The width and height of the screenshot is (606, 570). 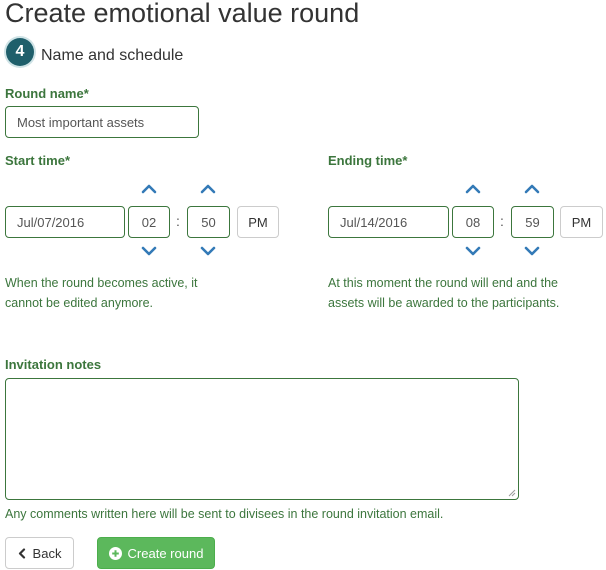 I want to click on end-hour-increment-icon, so click(x=473, y=189).